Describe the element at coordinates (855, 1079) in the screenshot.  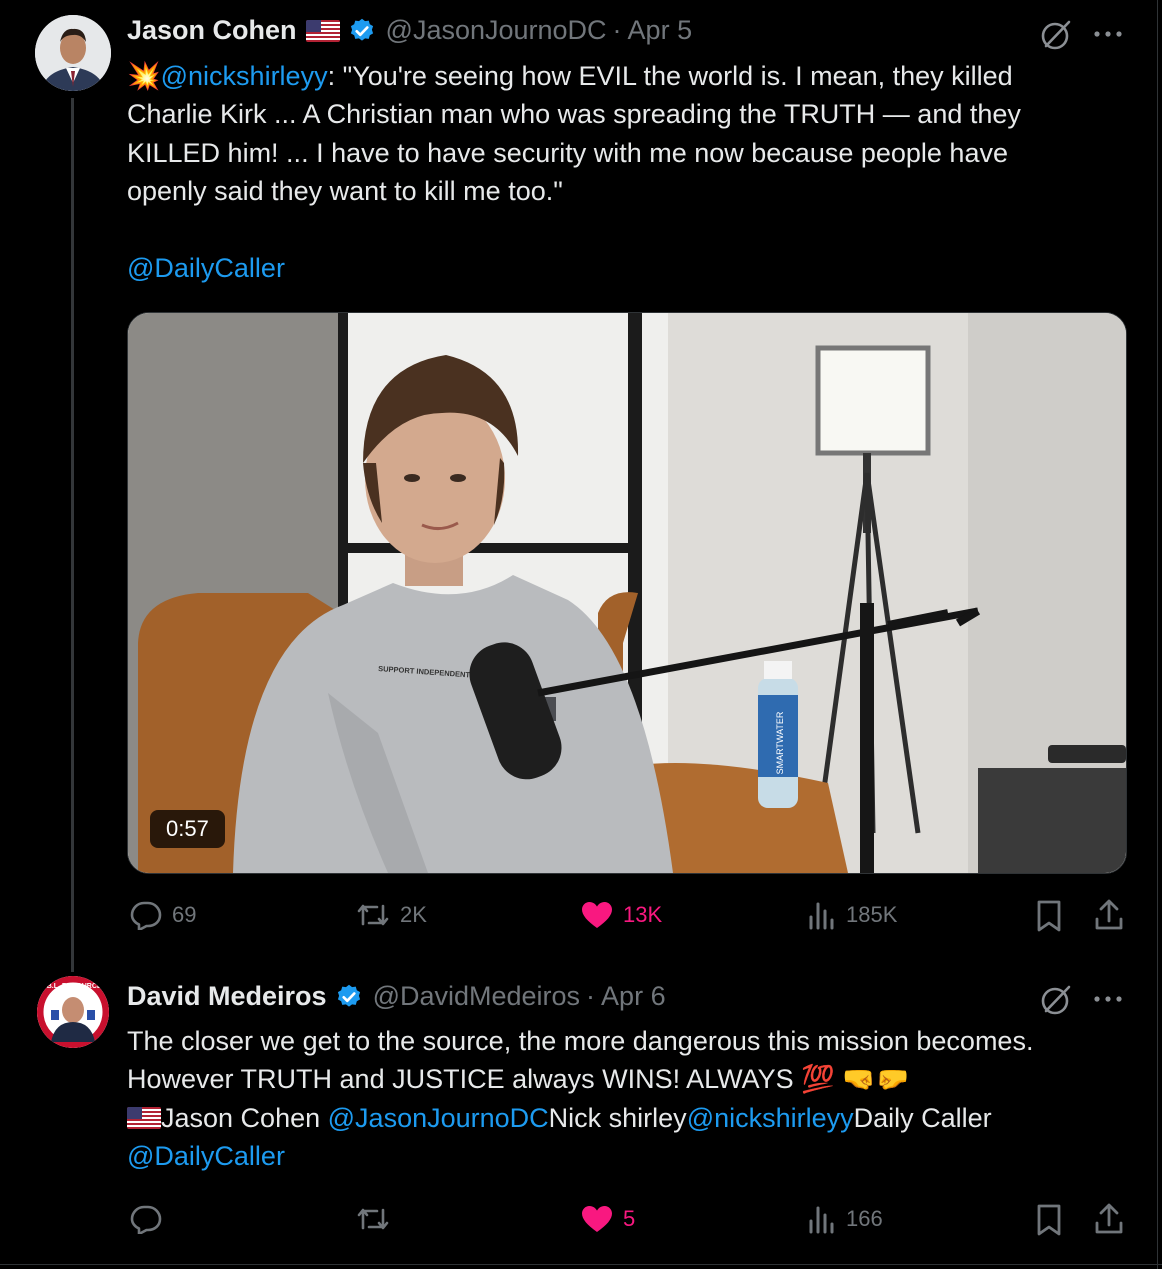
I see `hundred-fist-emoji: 💯 🤜🤛` at that location.